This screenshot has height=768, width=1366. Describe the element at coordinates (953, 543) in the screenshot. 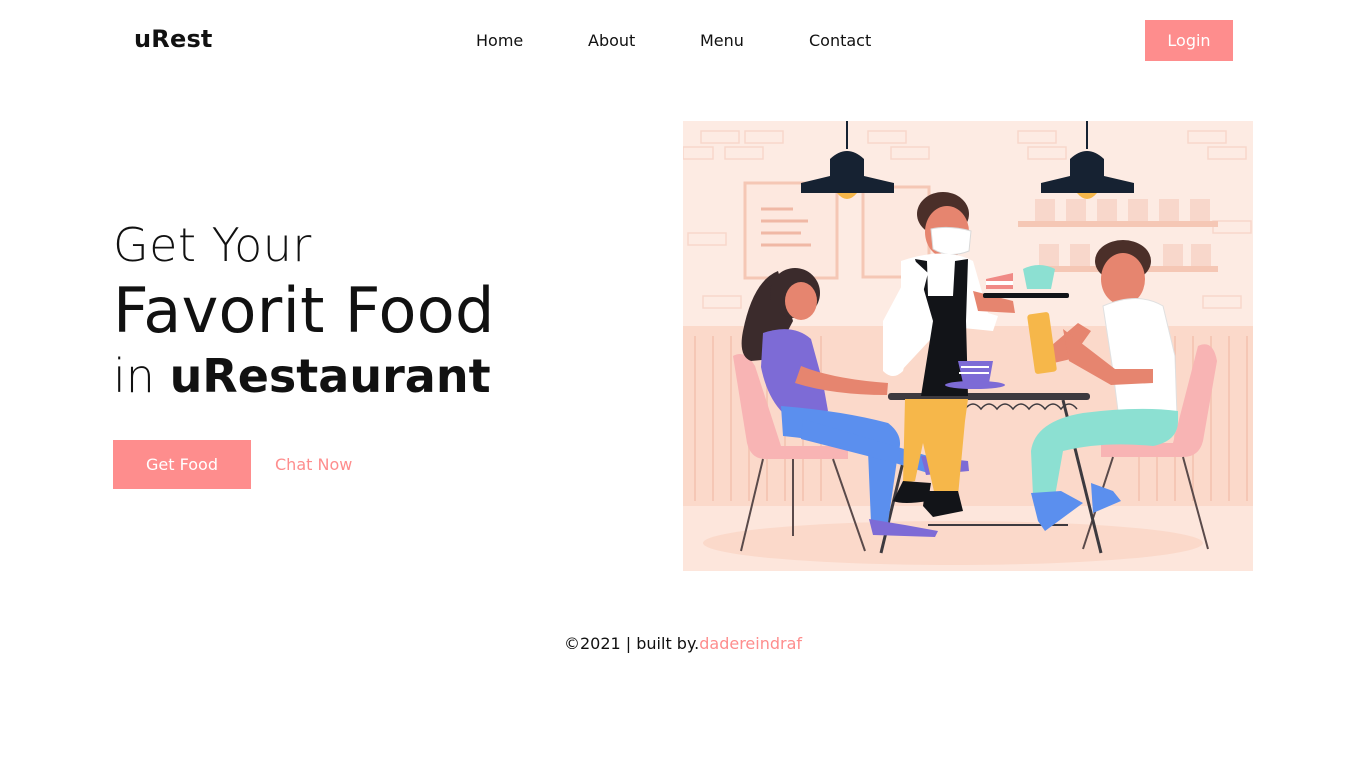

I see `floor-shadow` at that location.